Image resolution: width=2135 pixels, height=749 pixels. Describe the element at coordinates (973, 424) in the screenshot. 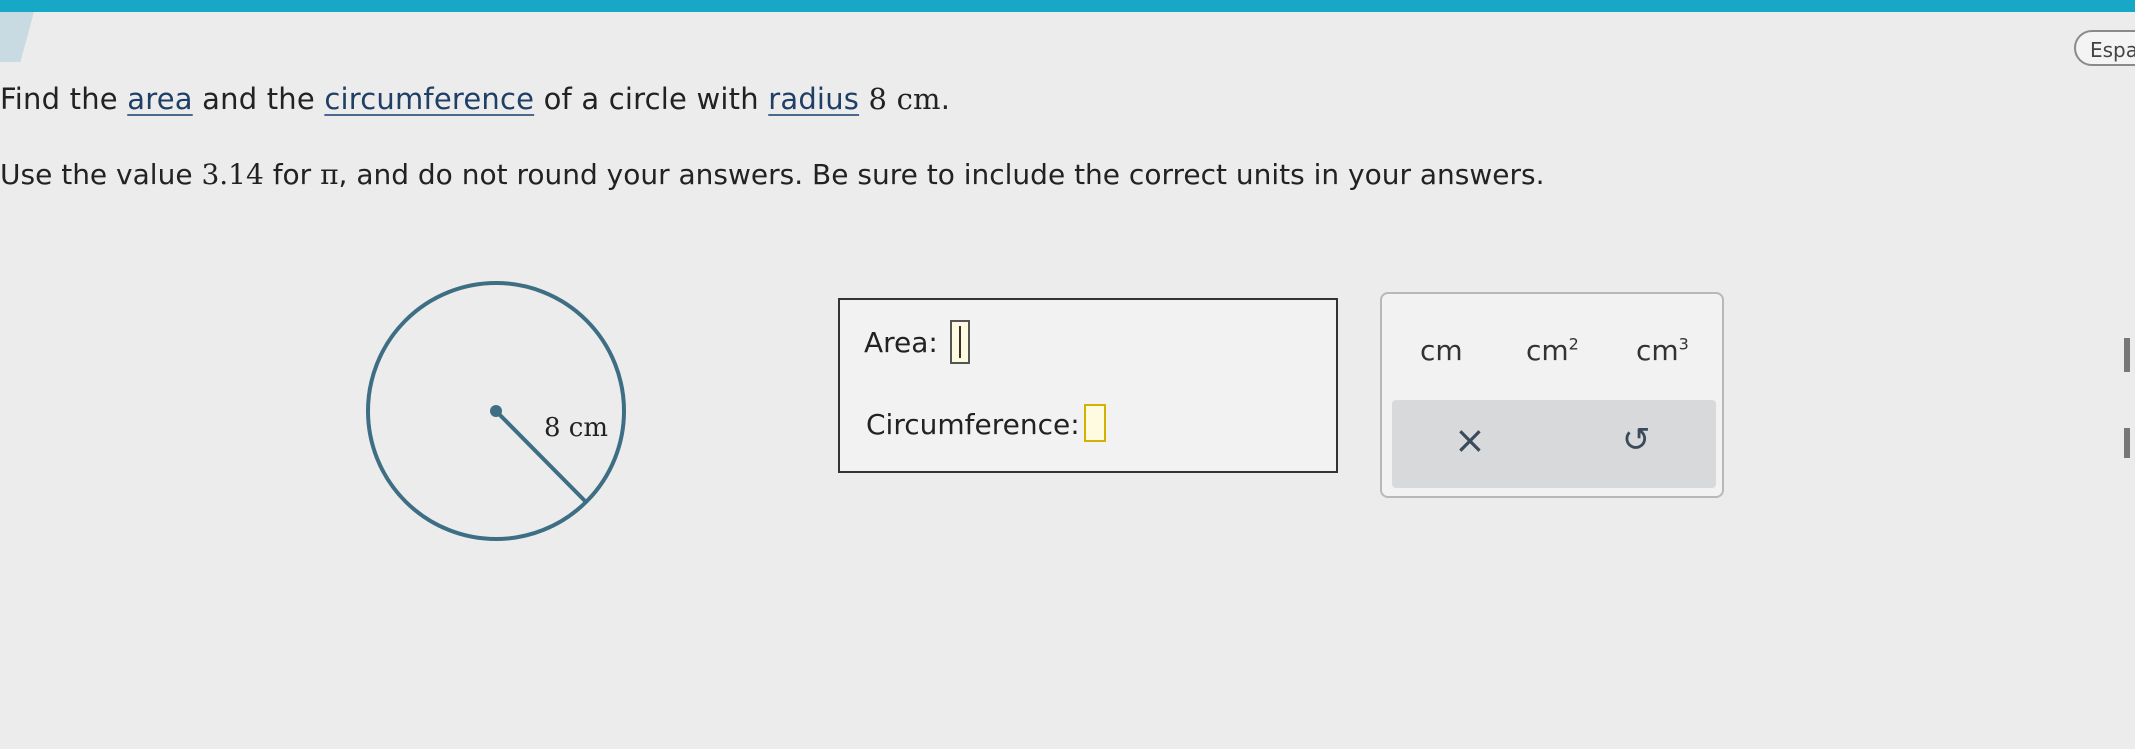

I see `circumference-label: Circumference:` at that location.